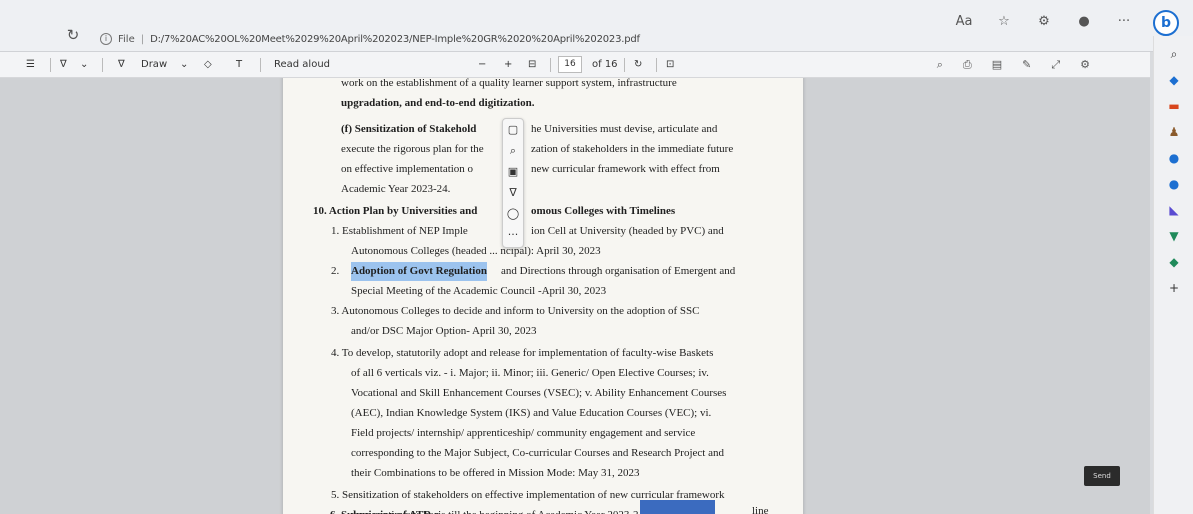 This screenshot has height=514, width=1193. What do you see at coordinates (154, 65) in the screenshot?
I see `draw-button: Draw` at bounding box center [154, 65].